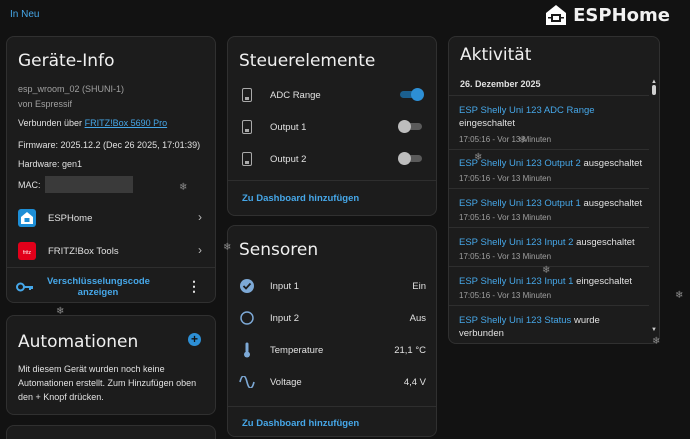  What do you see at coordinates (515, 320) in the screenshot?
I see `activity-entity-link: ESP Shelly Uni 123 Status` at bounding box center [515, 320].